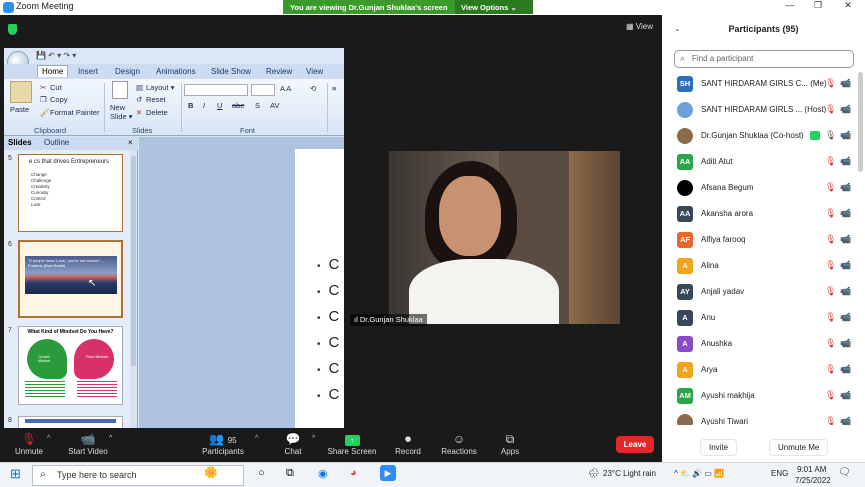  I want to click on cortana-icon: ○, so click(261, 473).